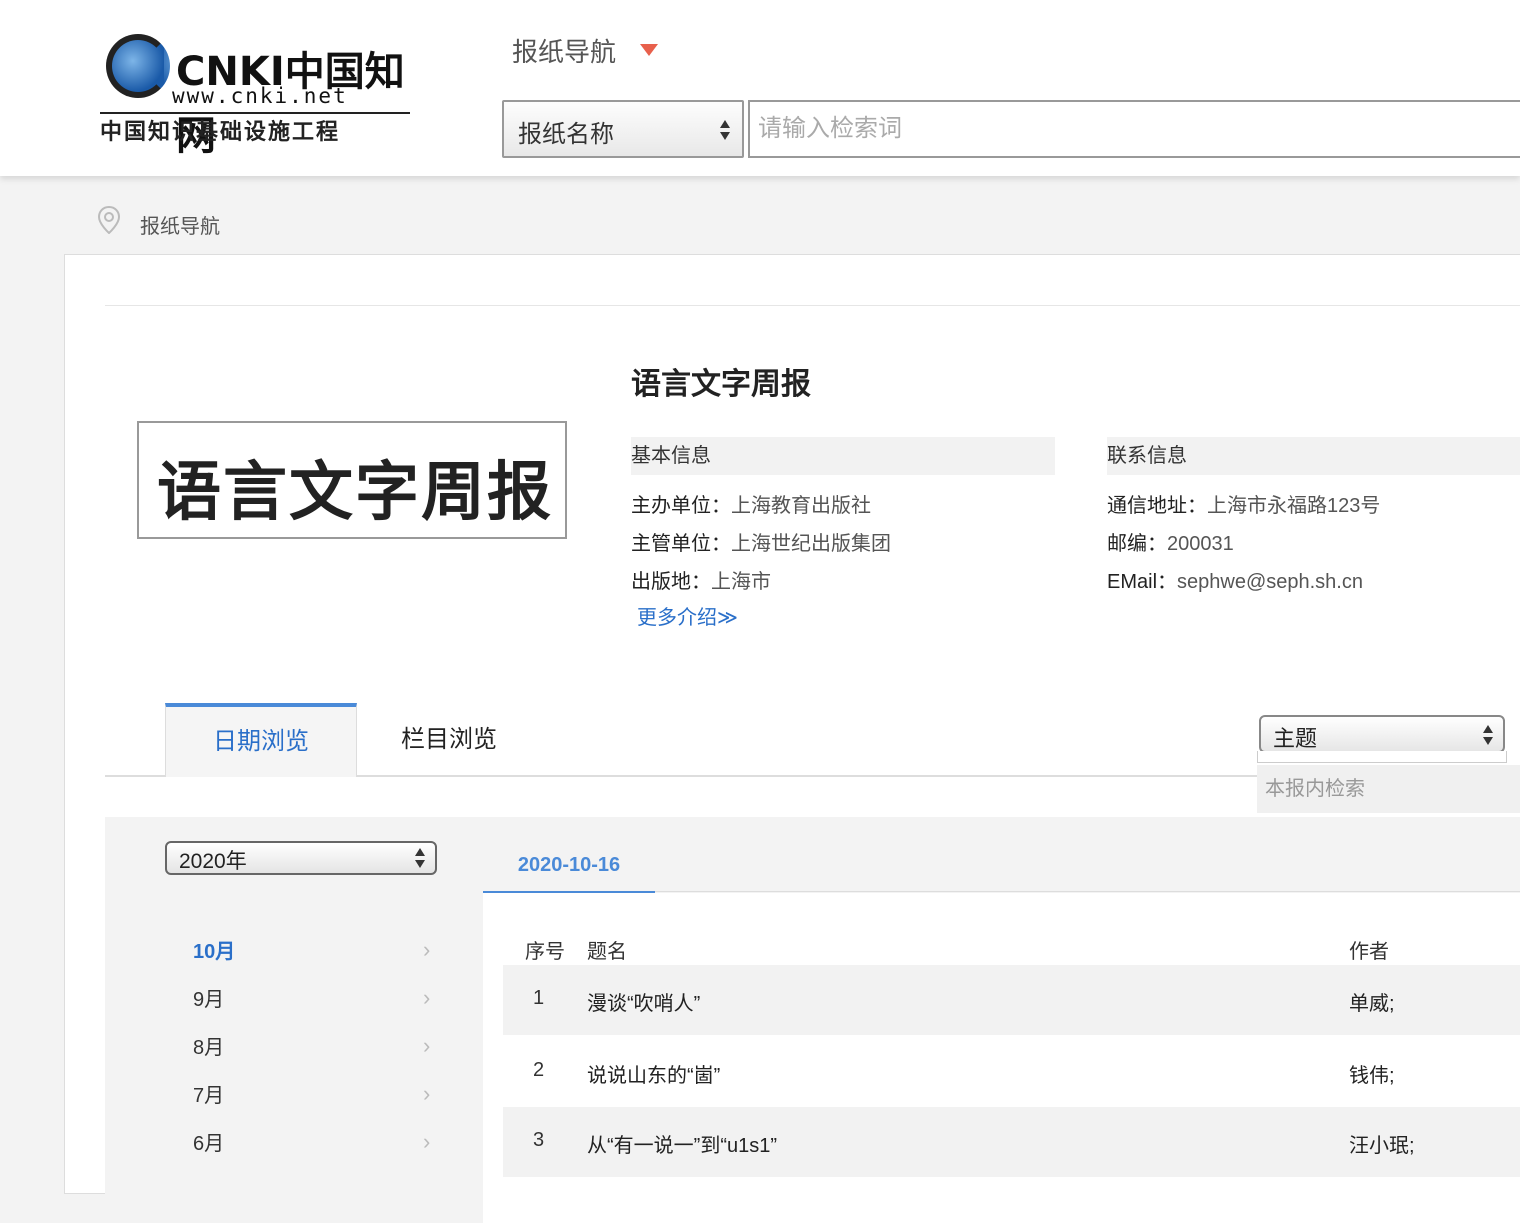  Describe the element at coordinates (681, 544) in the screenshot. I see `supervisor-label: 主管单位：` at that location.